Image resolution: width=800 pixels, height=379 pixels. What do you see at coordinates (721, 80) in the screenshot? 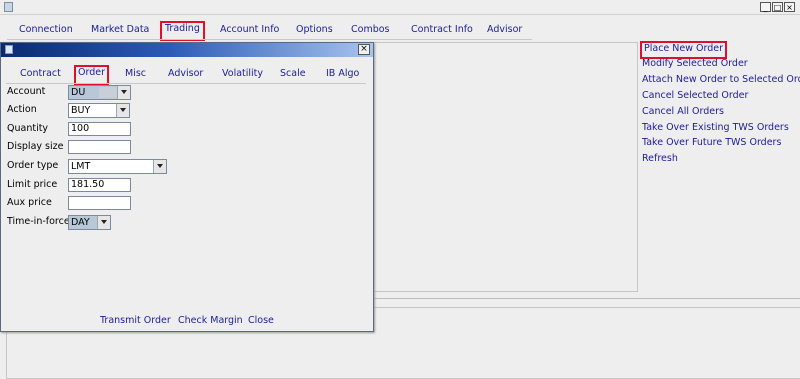
I see `attach-new-order-link: Attach New Order to Selected Order` at bounding box center [721, 80].